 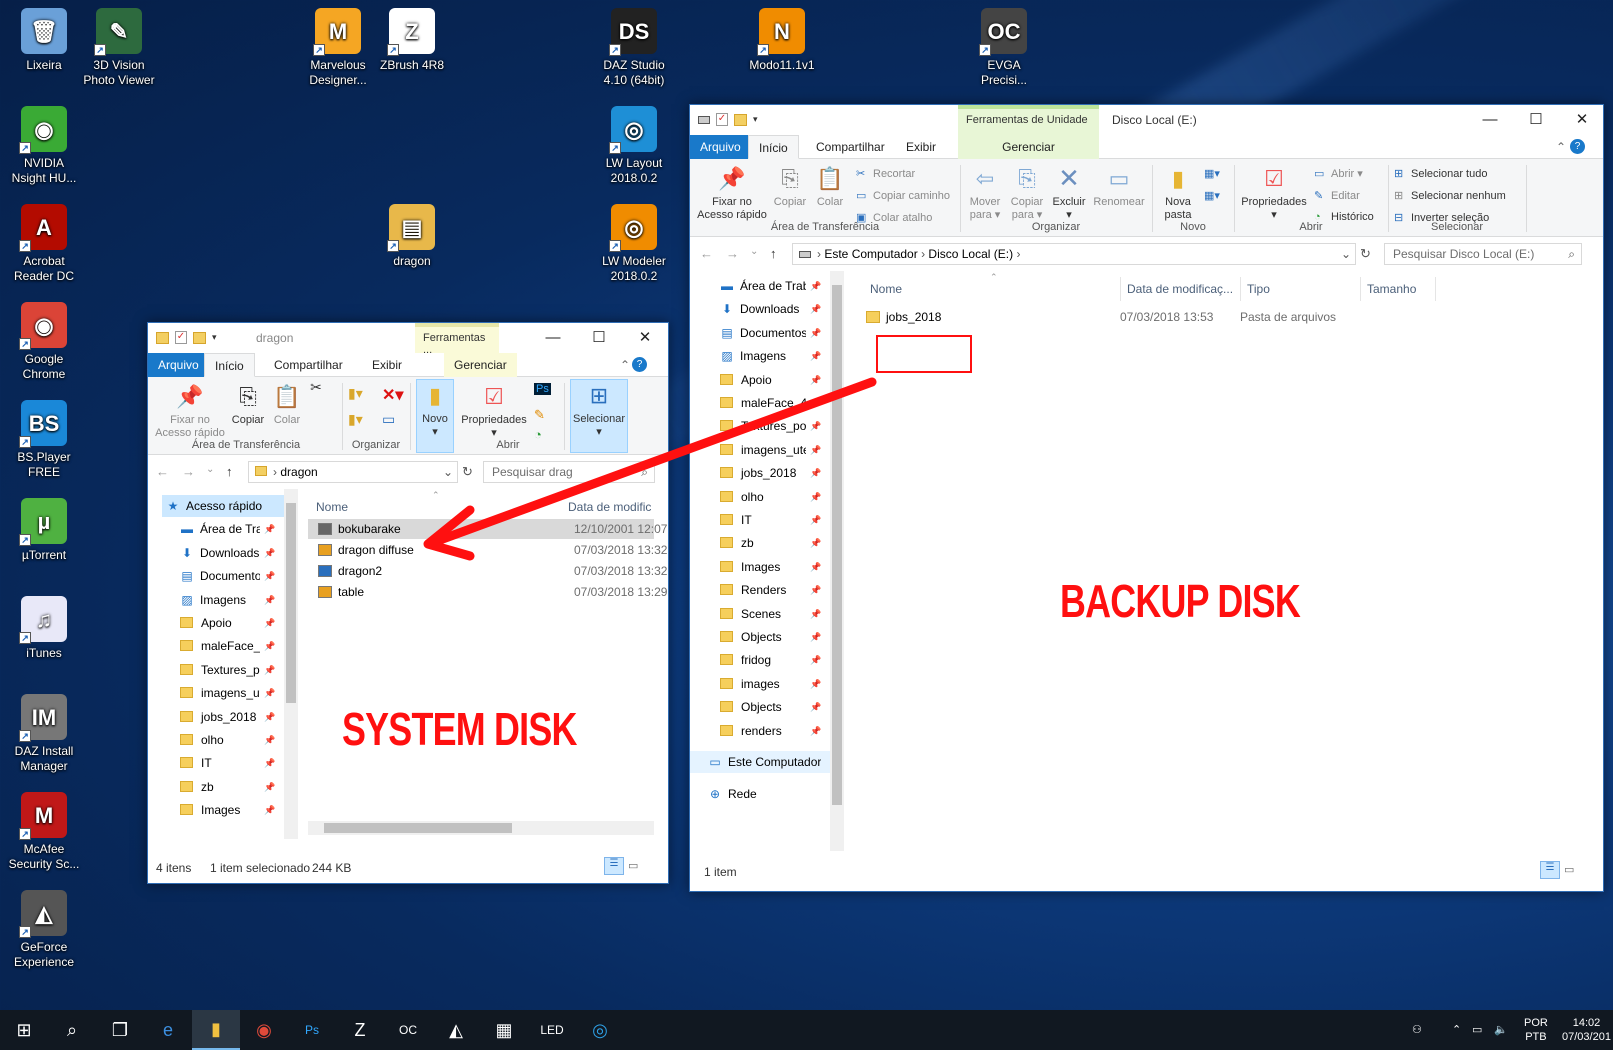 What do you see at coordinates (44, 342) in the screenshot?
I see `desktop-icon: ◉ ↗ Google Chrome` at bounding box center [44, 342].